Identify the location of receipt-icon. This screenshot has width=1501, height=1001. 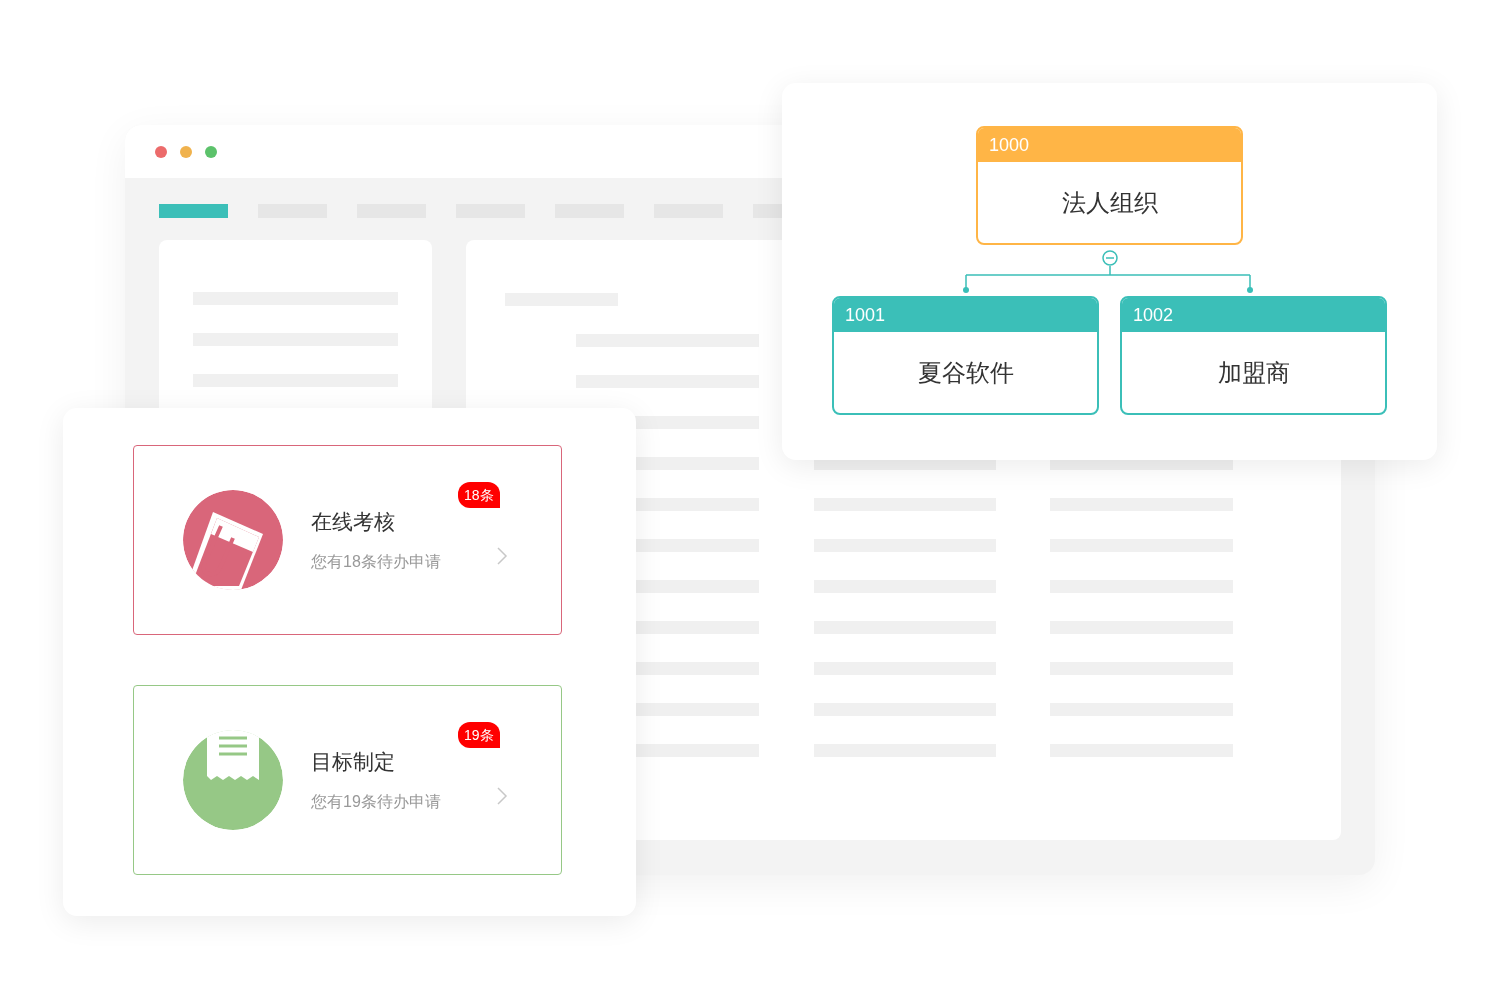
(233, 780).